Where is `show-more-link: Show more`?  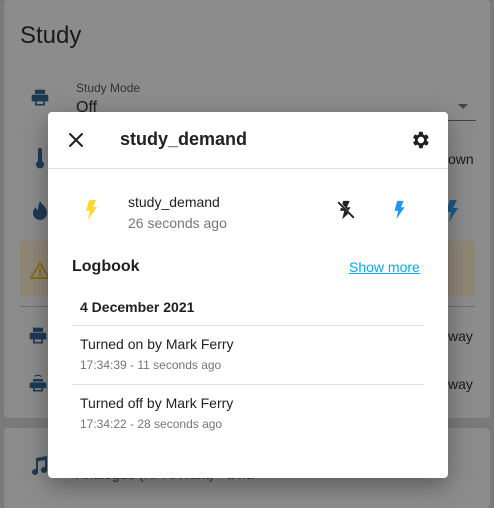
show-more-link: Show more is located at coordinates (384, 267).